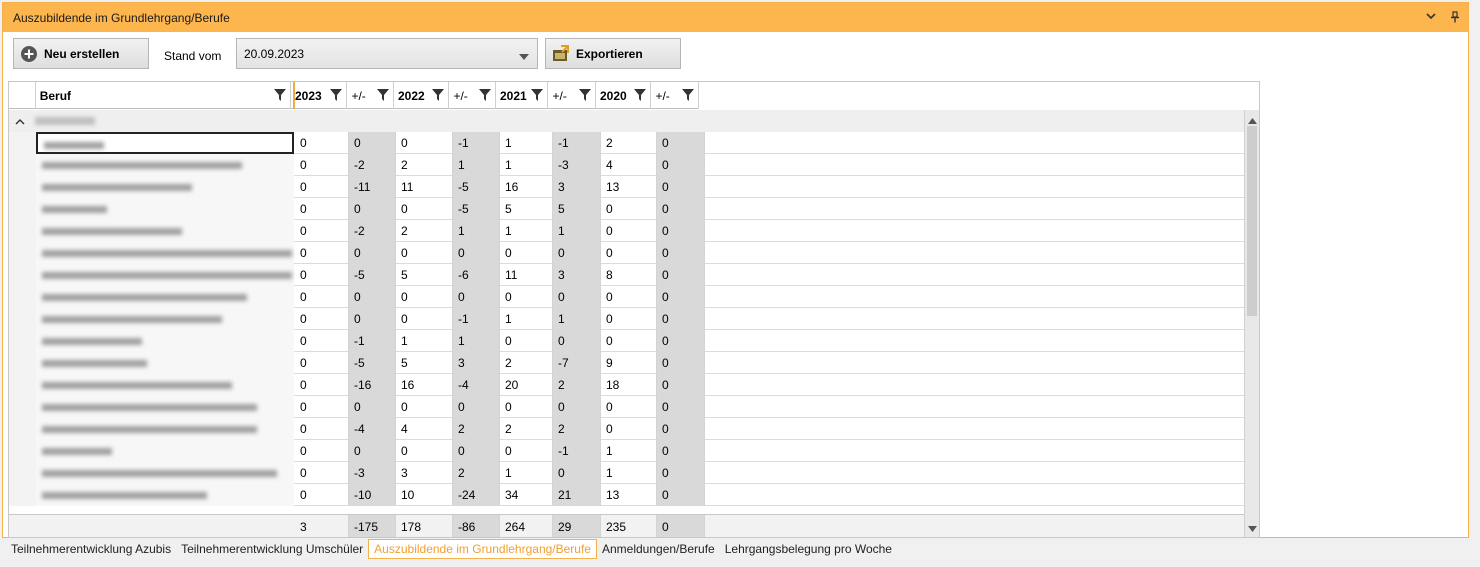 Image resolution: width=1480 pixels, height=567 pixels. What do you see at coordinates (629, 385) in the screenshot?
I see `year-cell: 18` at bounding box center [629, 385].